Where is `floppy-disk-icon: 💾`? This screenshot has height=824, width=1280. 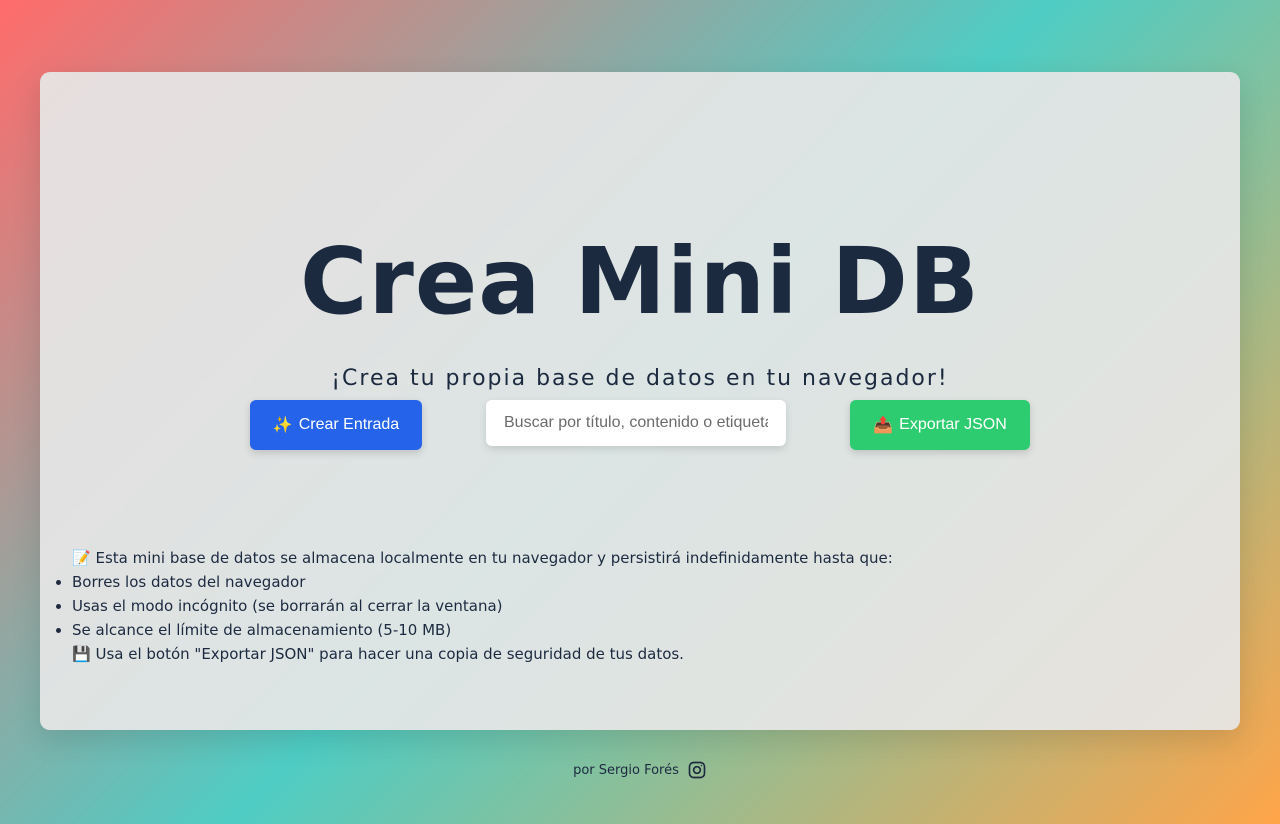
floppy-disk-icon: 💾 is located at coordinates (81, 654).